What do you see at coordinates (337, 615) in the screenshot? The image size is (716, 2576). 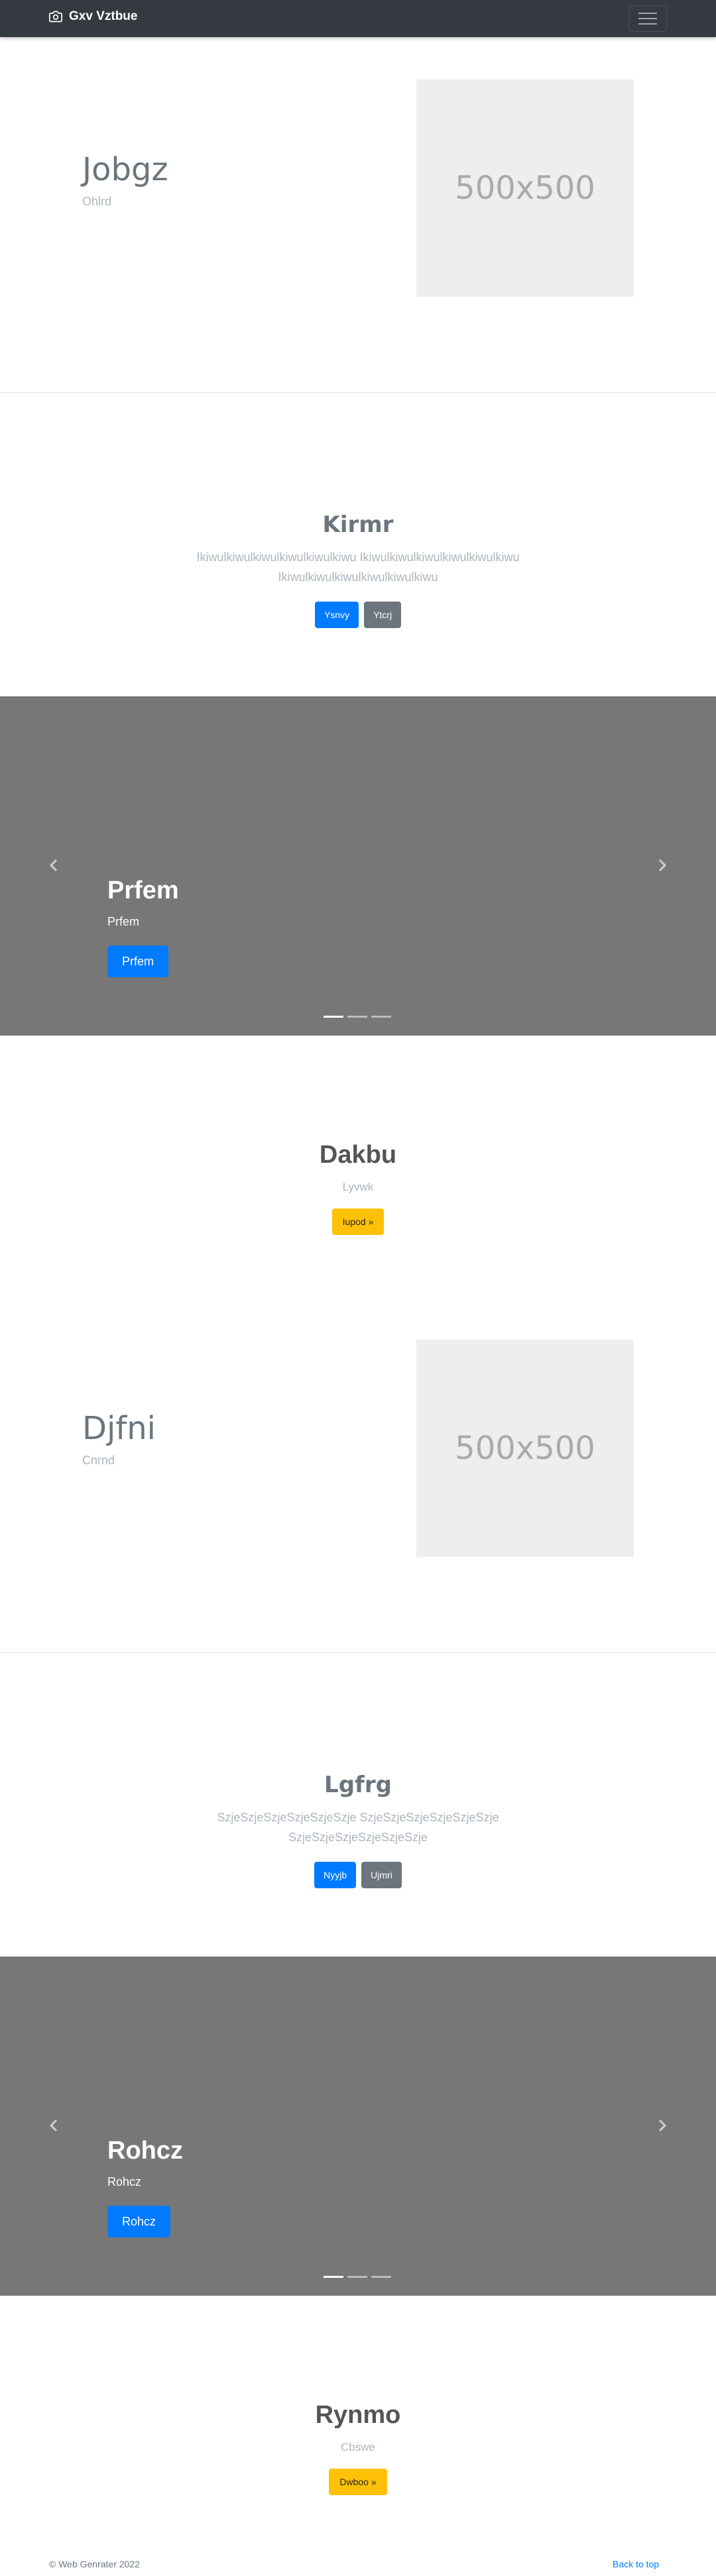 I see `primary-button: Ysnvy` at bounding box center [337, 615].